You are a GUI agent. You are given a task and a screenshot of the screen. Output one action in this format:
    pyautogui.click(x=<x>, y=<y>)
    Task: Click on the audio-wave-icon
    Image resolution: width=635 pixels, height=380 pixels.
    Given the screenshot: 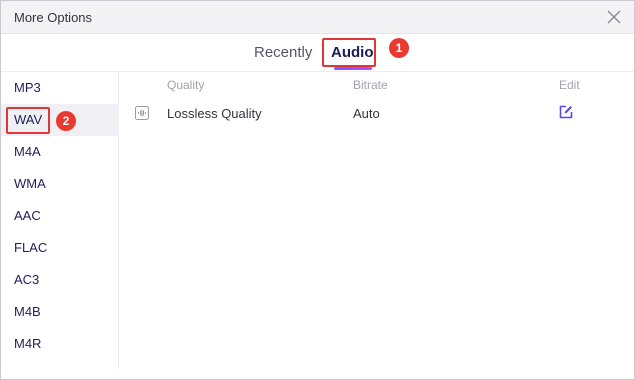 What is the action you would take?
    pyautogui.click(x=142, y=113)
    